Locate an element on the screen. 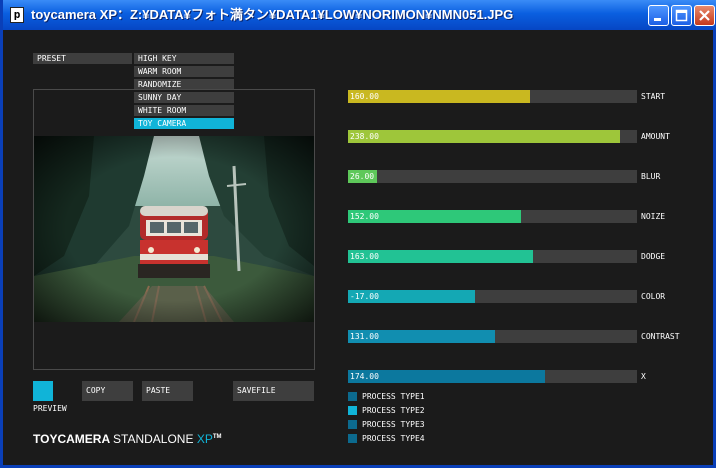 This screenshot has height=468, width=716. slider-start: 160.00 is located at coordinates (492, 96).